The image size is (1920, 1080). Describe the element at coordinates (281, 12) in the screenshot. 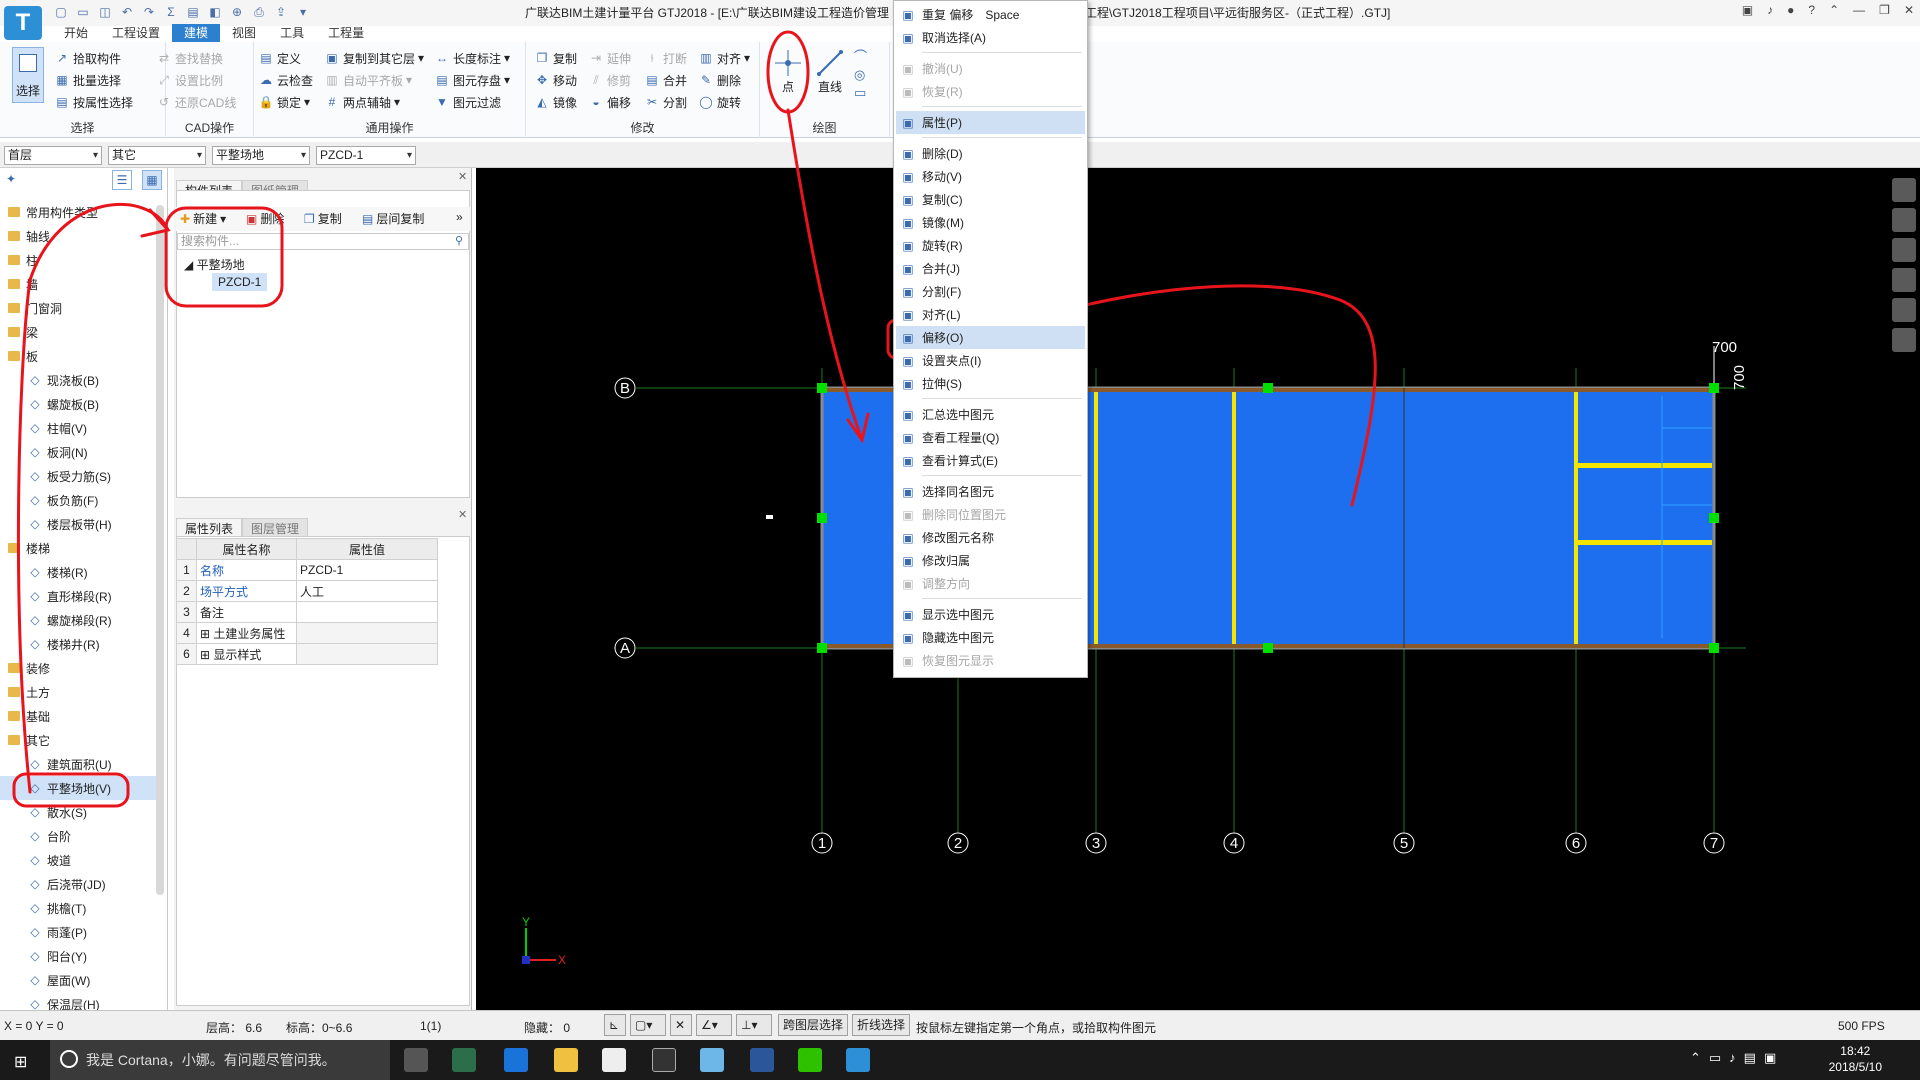

I see `export-icon: ⇪` at that location.